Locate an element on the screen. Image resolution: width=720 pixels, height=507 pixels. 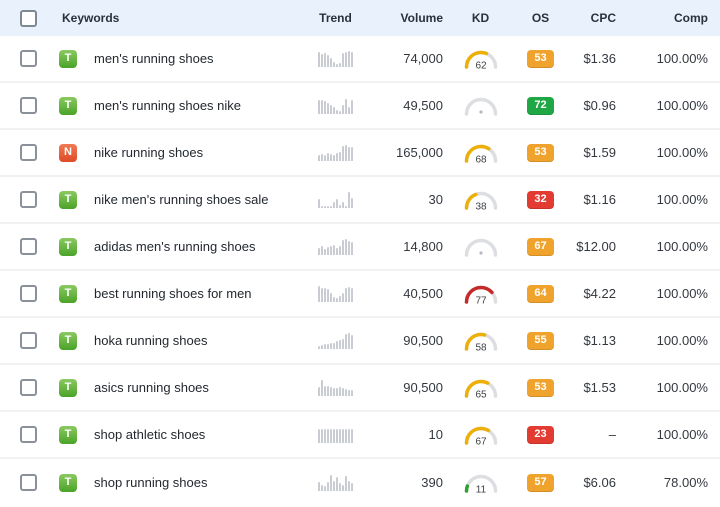
keyword-link: adidas men's running shoes is located at coordinates (174, 246).